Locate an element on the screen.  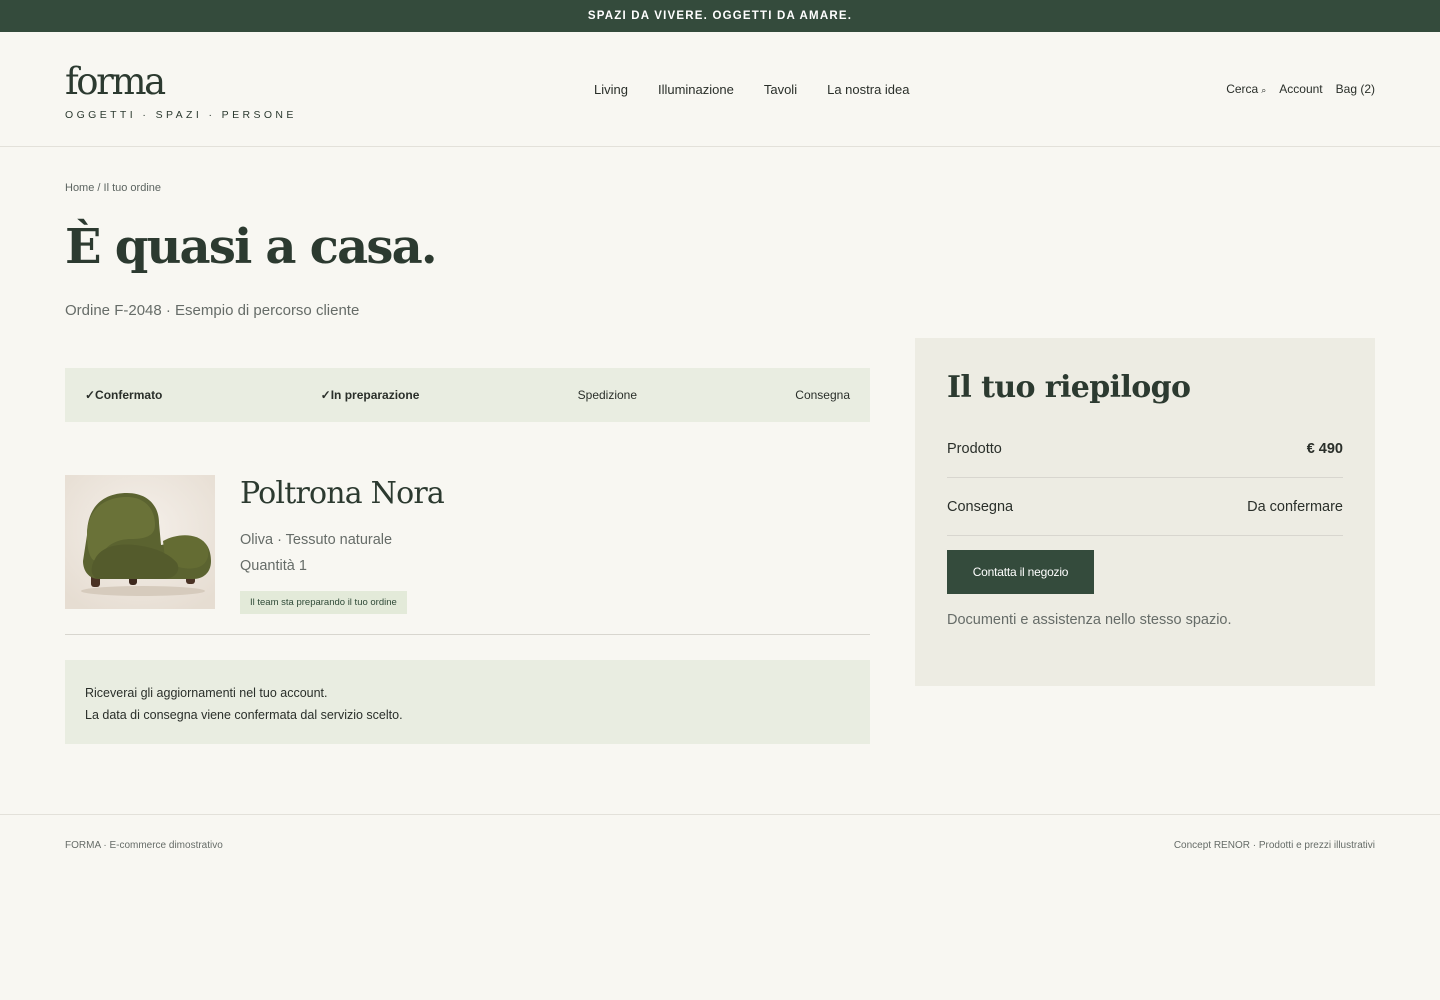
bag-link: Bag (2) is located at coordinates (1355, 89).